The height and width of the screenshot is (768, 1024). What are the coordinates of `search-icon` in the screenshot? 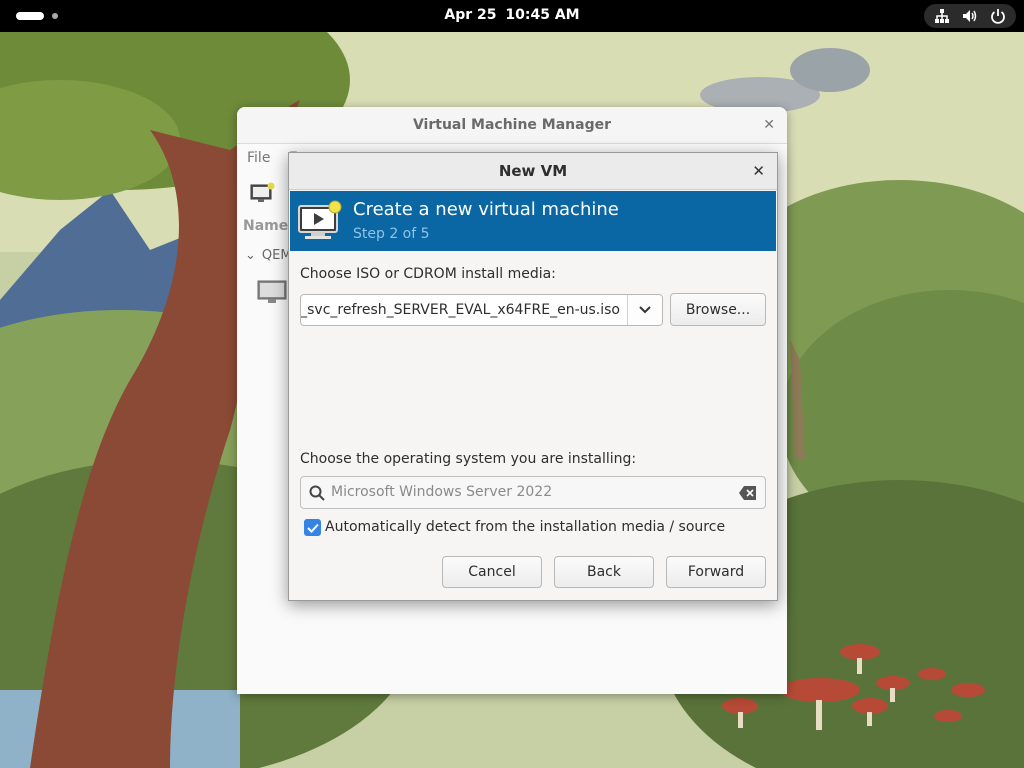 It's located at (317, 493).